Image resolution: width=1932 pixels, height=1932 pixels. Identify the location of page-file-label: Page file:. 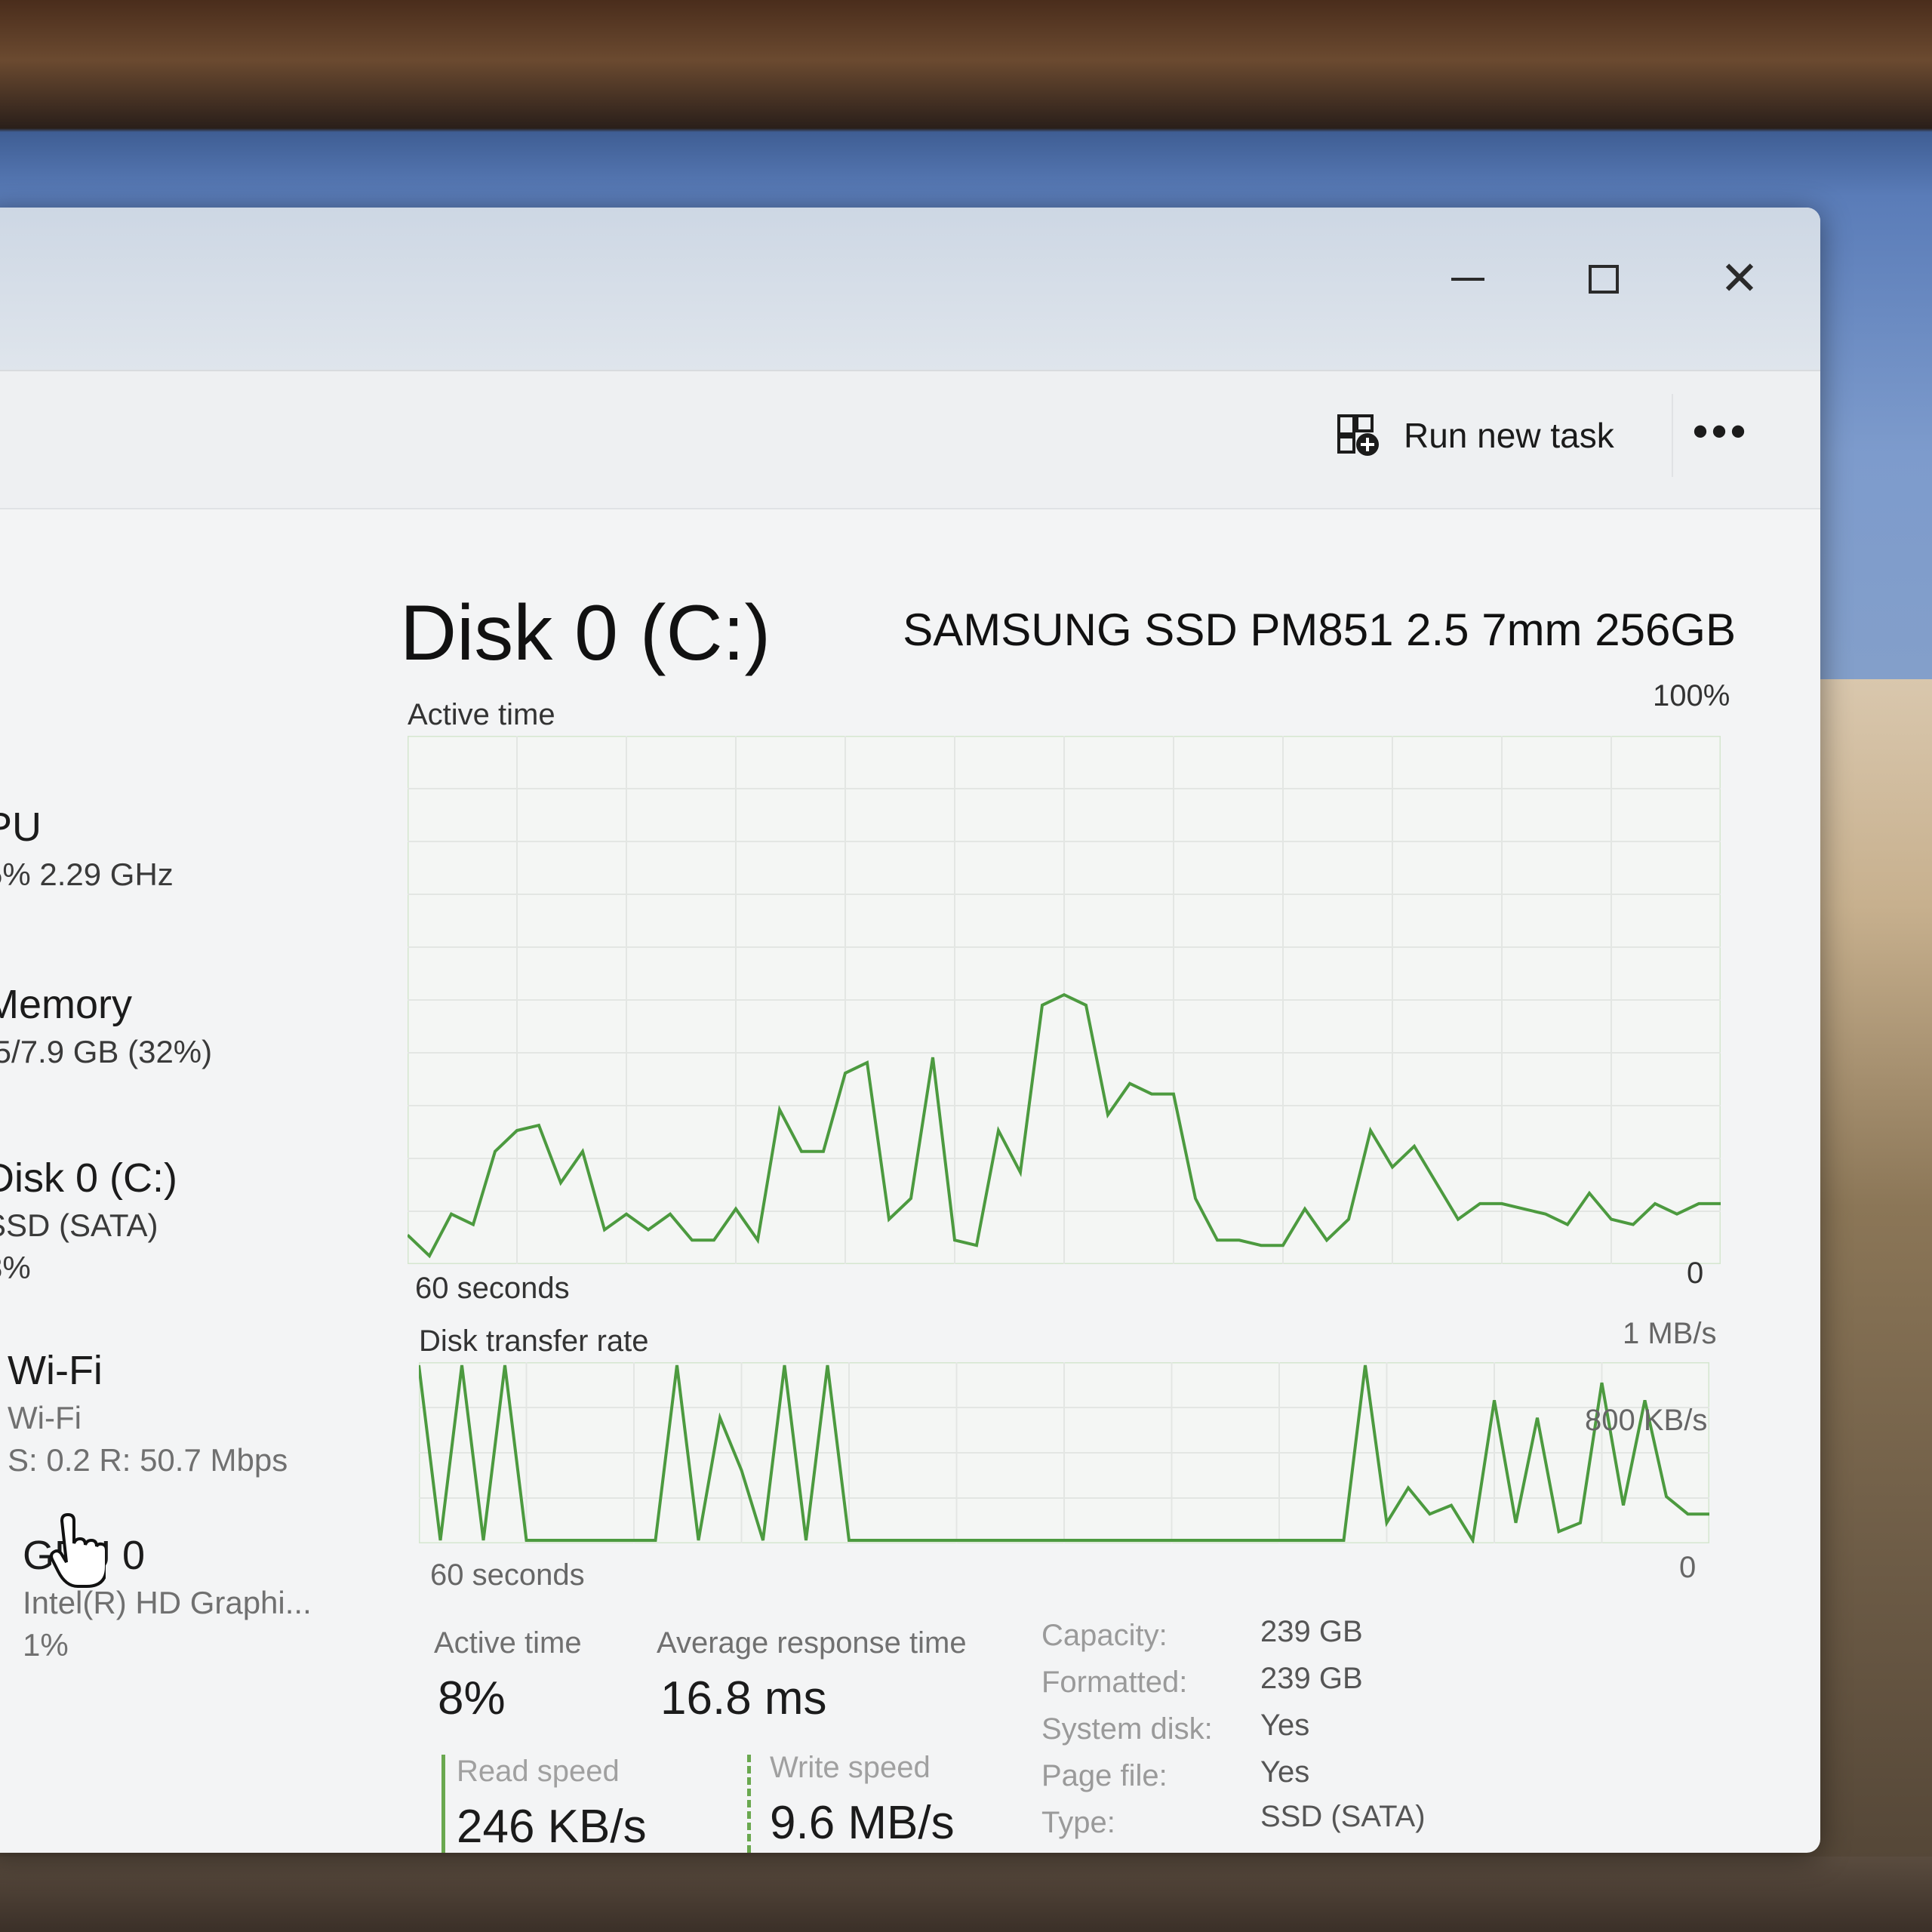
(1104, 1775).